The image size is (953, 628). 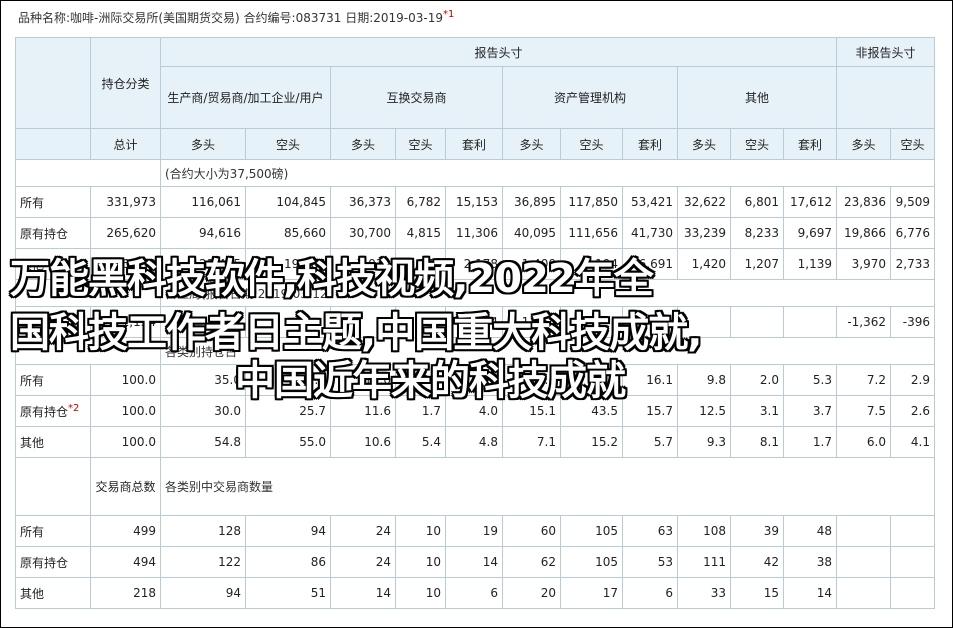 What do you see at coordinates (810, 233) in the screenshot?
I see `cell: 9,697` at bounding box center [810, 233].